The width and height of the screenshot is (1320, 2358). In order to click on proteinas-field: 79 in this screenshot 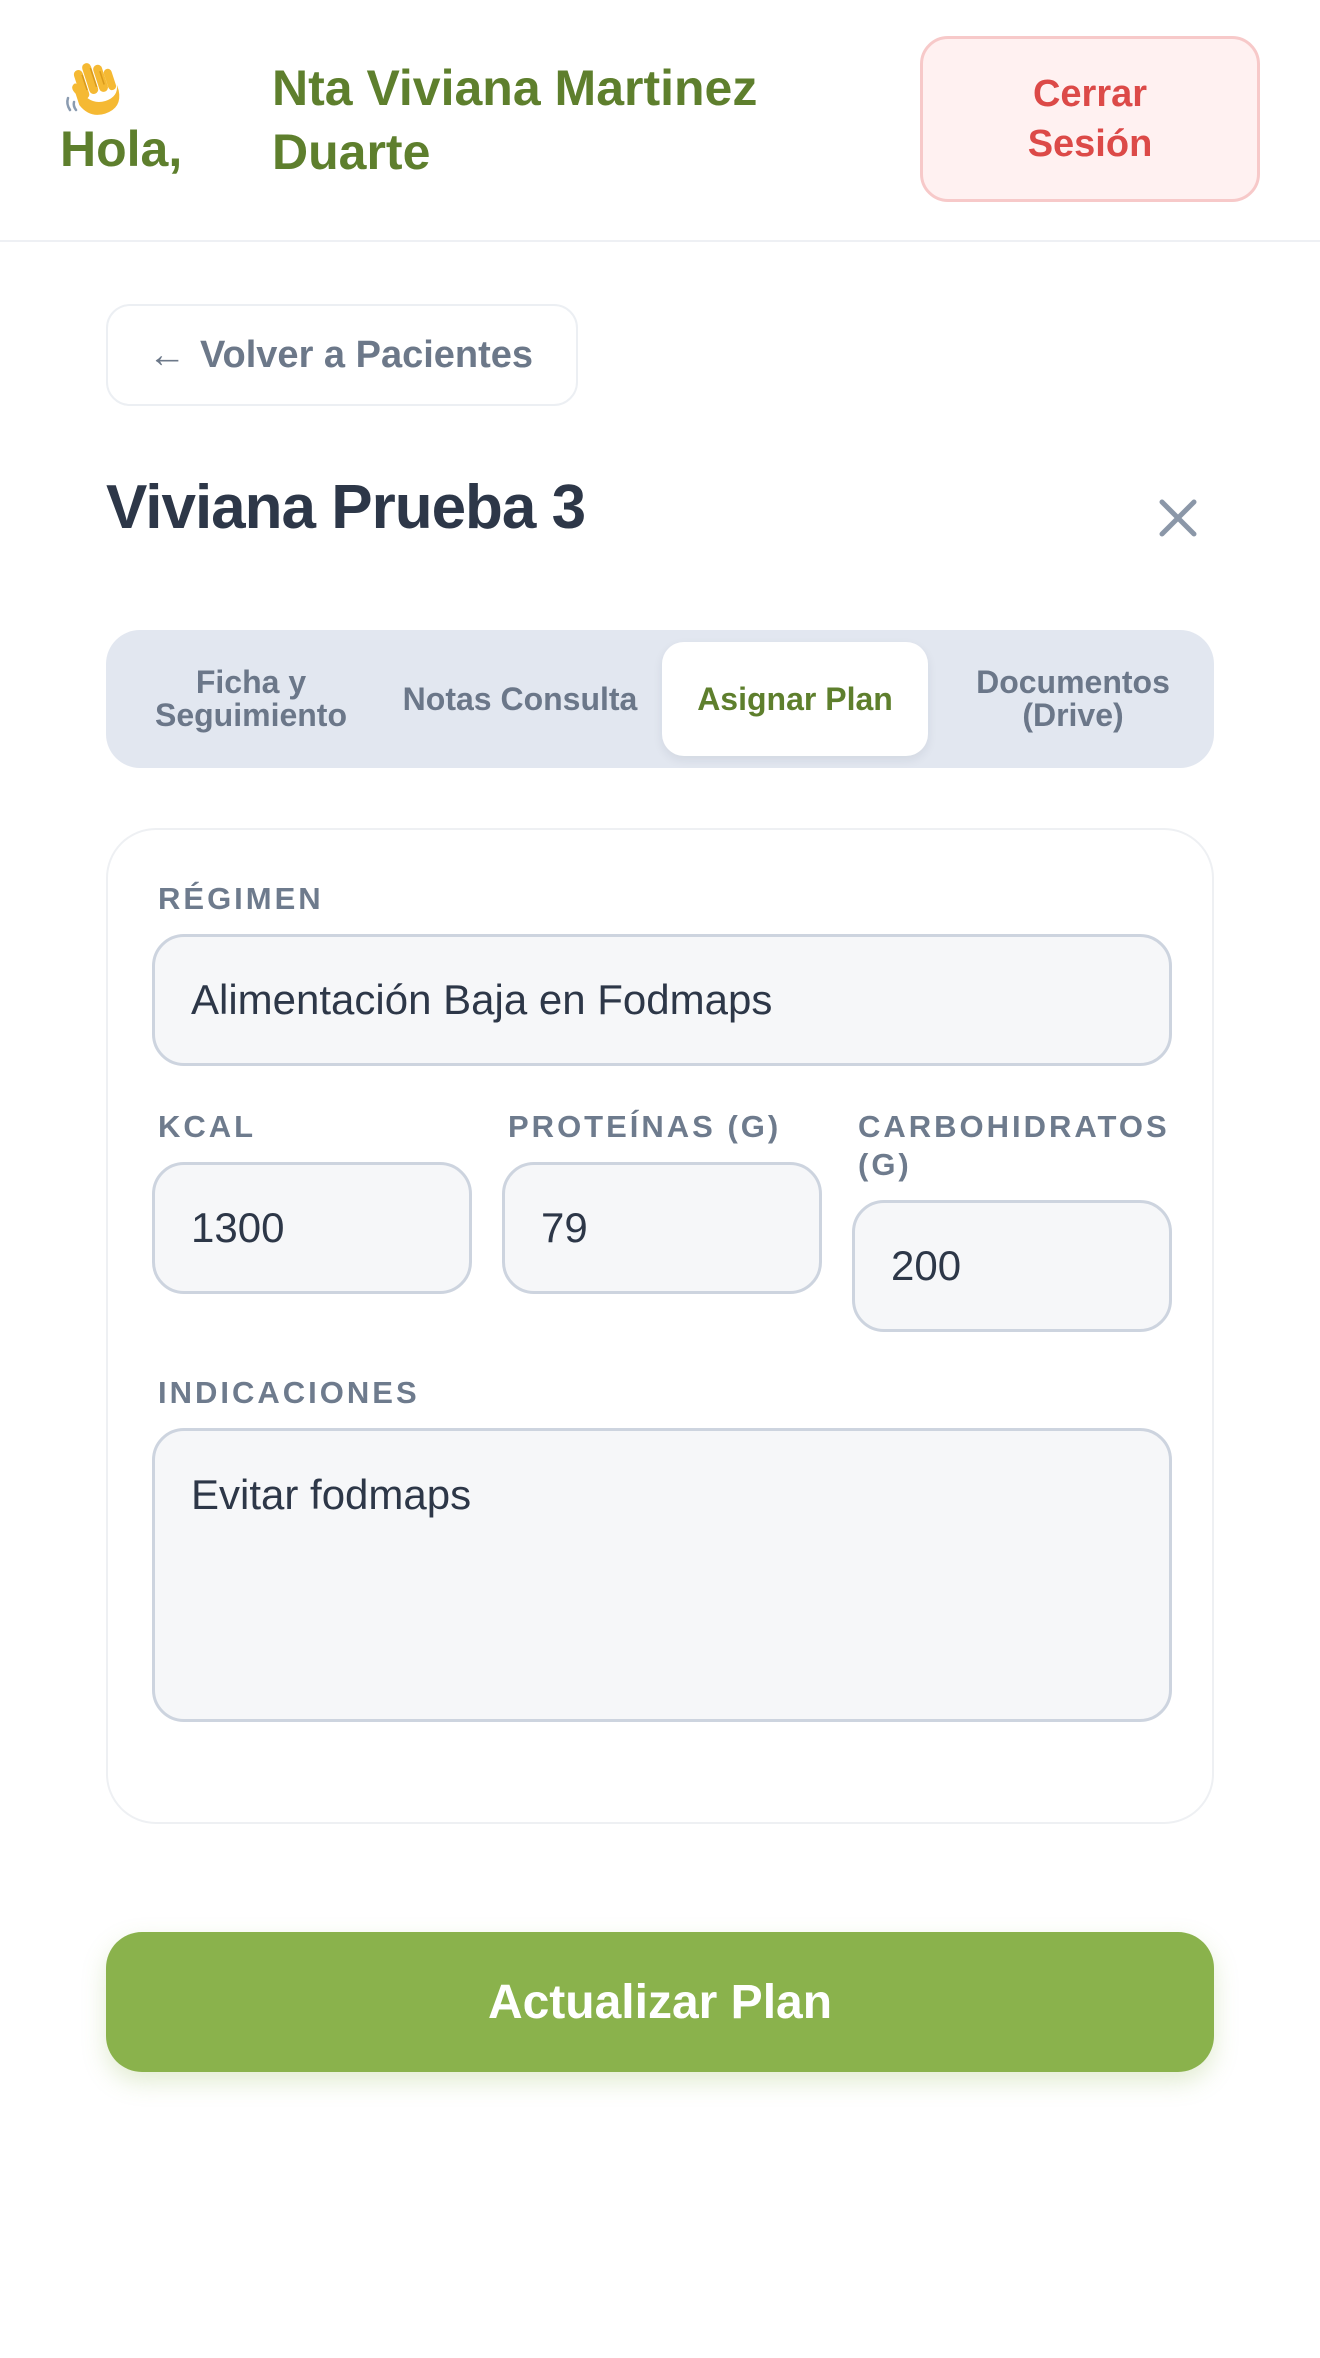, I will do `click(662, 1228)`.